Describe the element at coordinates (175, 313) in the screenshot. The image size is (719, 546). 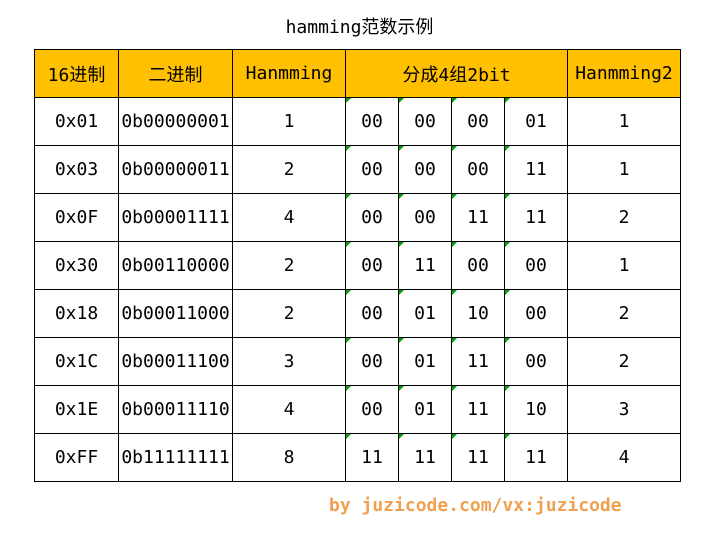
I see `cell-binary: 0b00011000` at that location.